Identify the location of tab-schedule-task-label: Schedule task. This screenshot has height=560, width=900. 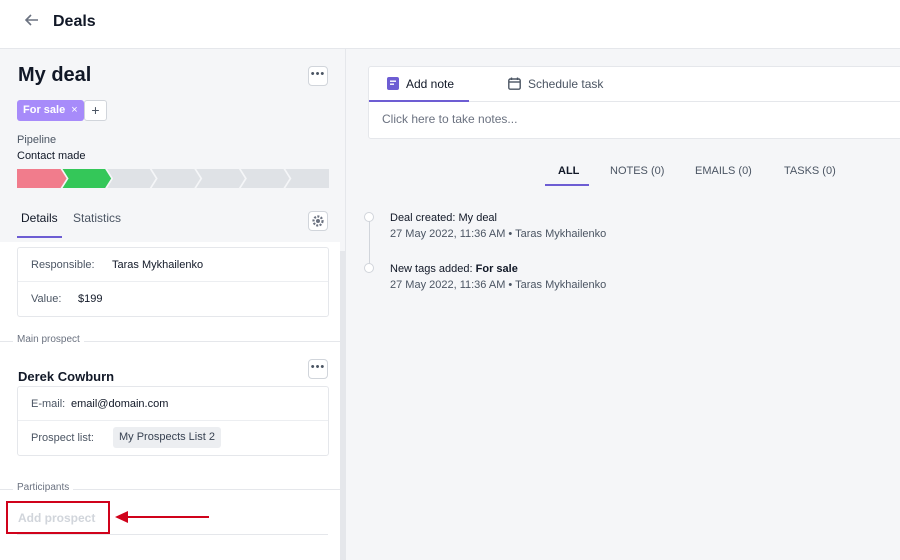
(566, 84).